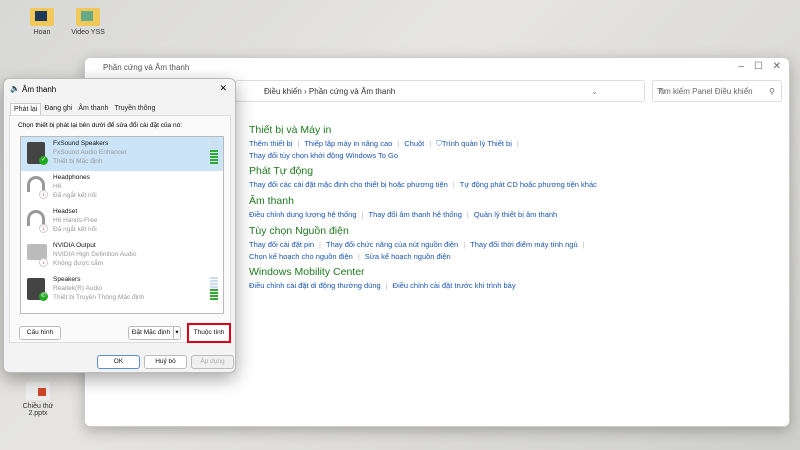  I want to click on desktop-icon-folder: Video YSS, so click(88, 22).